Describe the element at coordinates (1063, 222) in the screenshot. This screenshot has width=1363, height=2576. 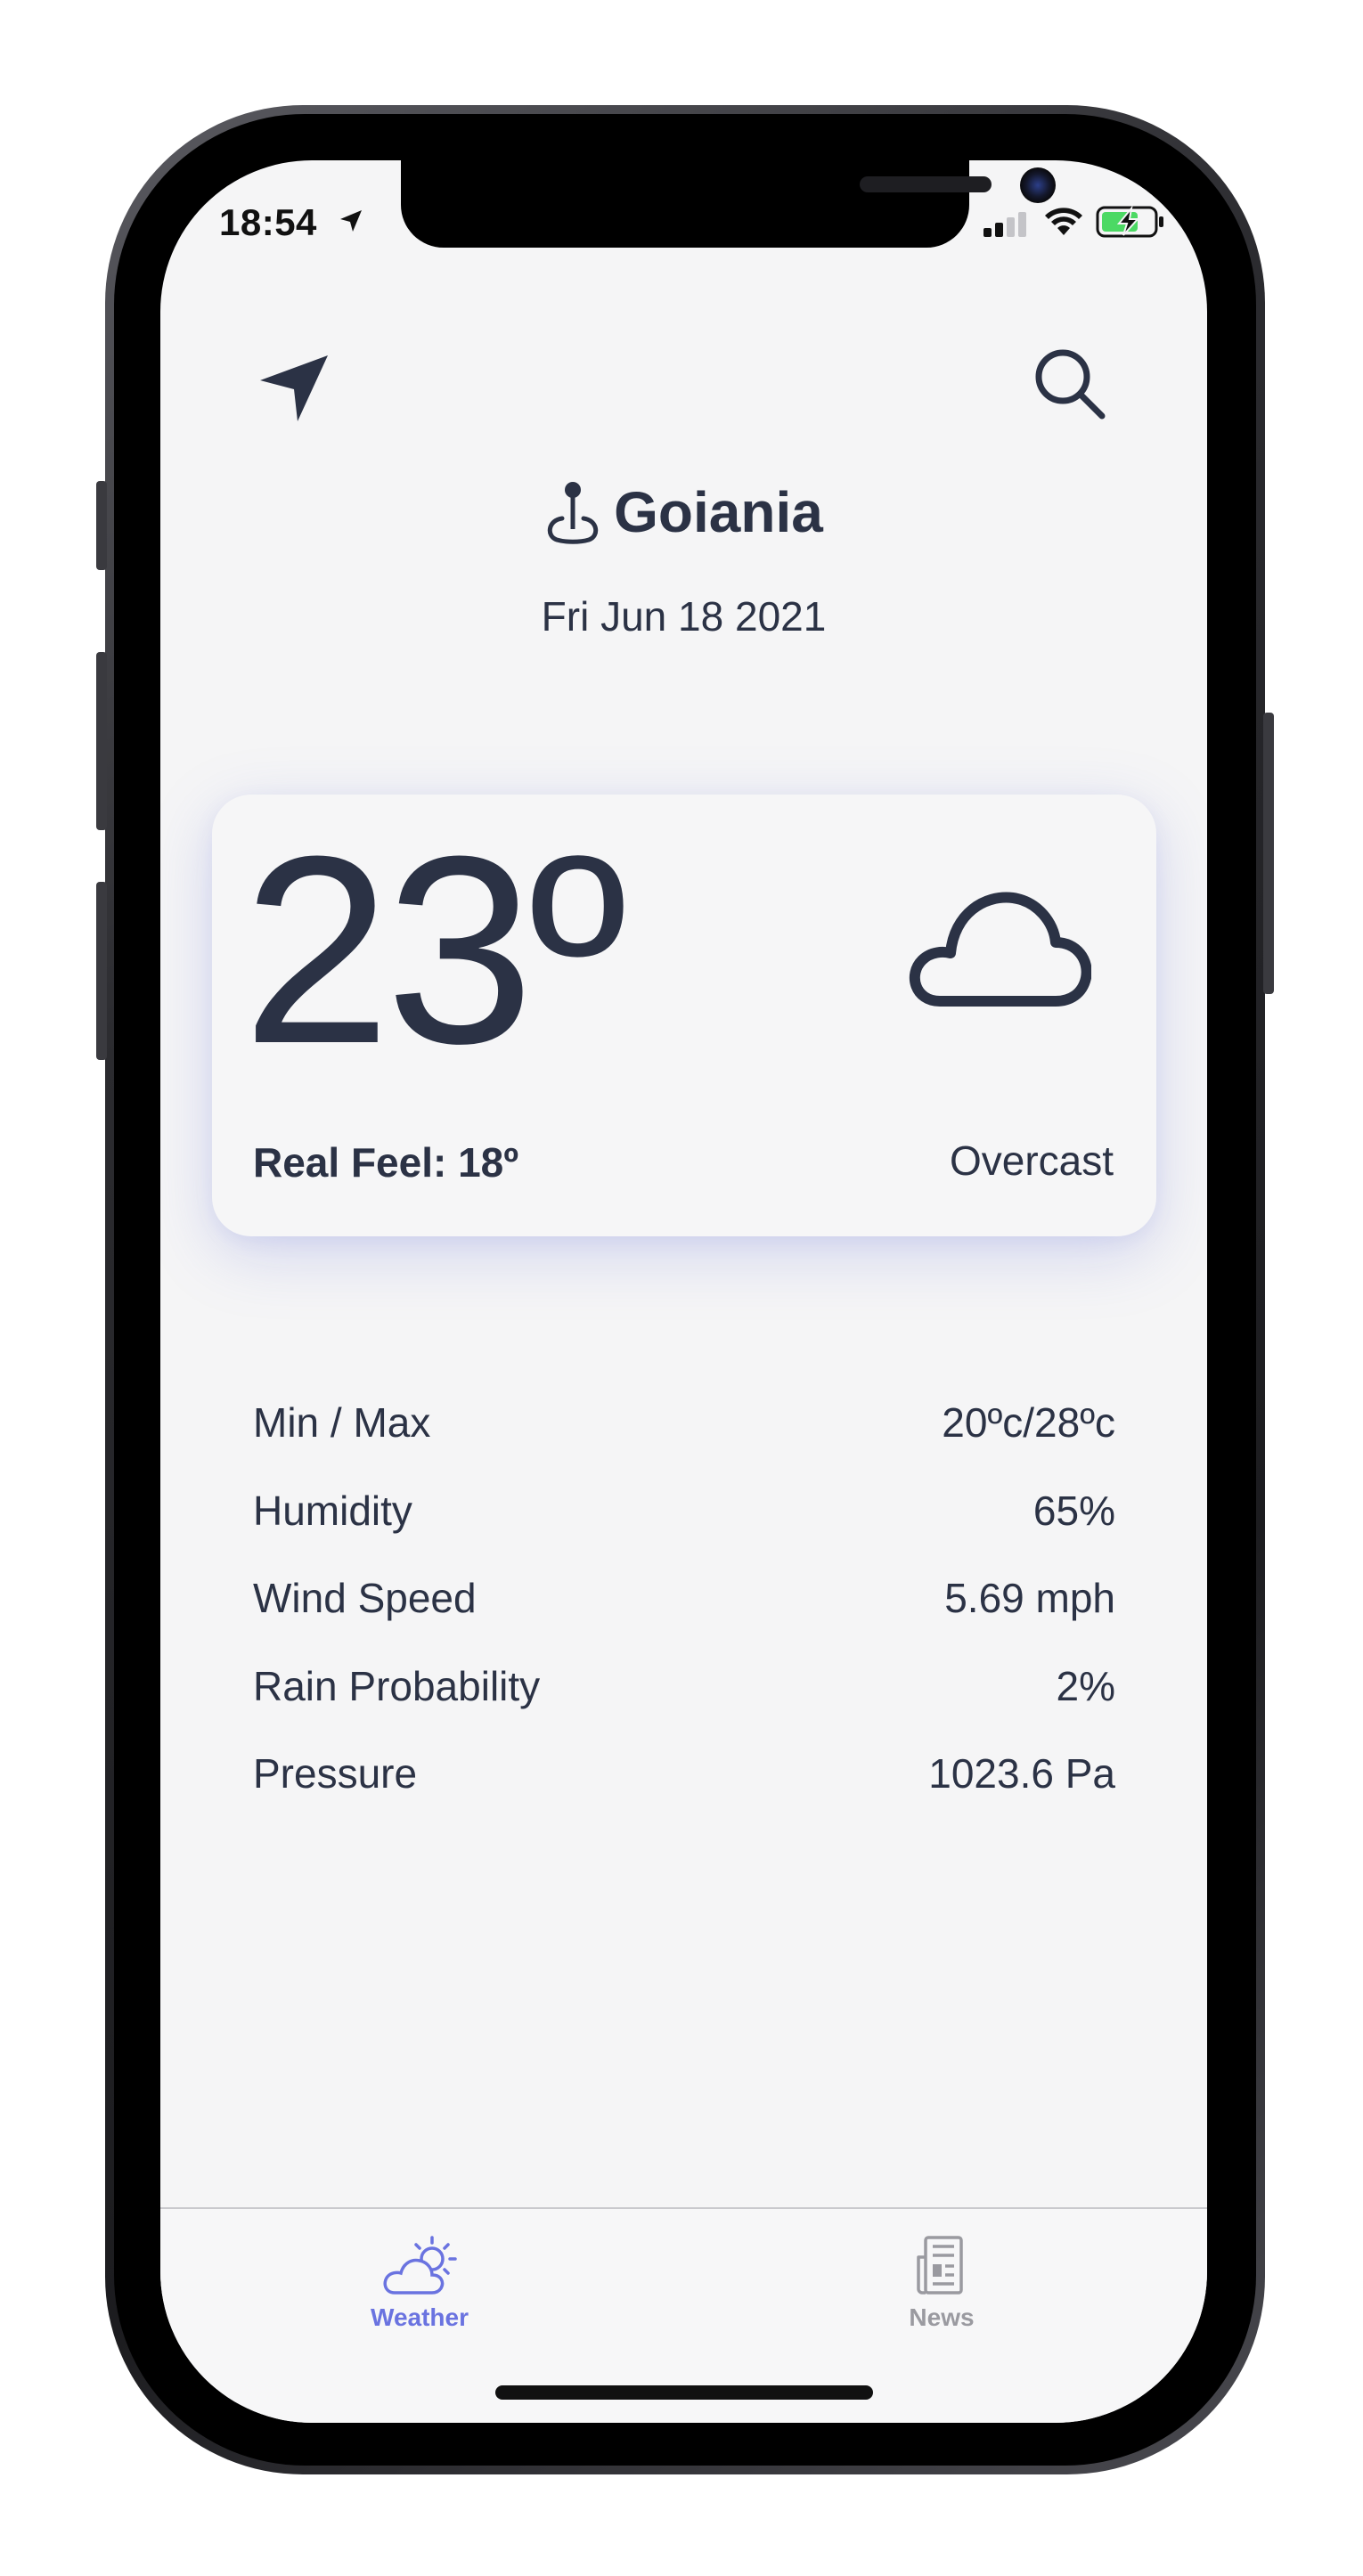
I see `wifi-icon` at that location.